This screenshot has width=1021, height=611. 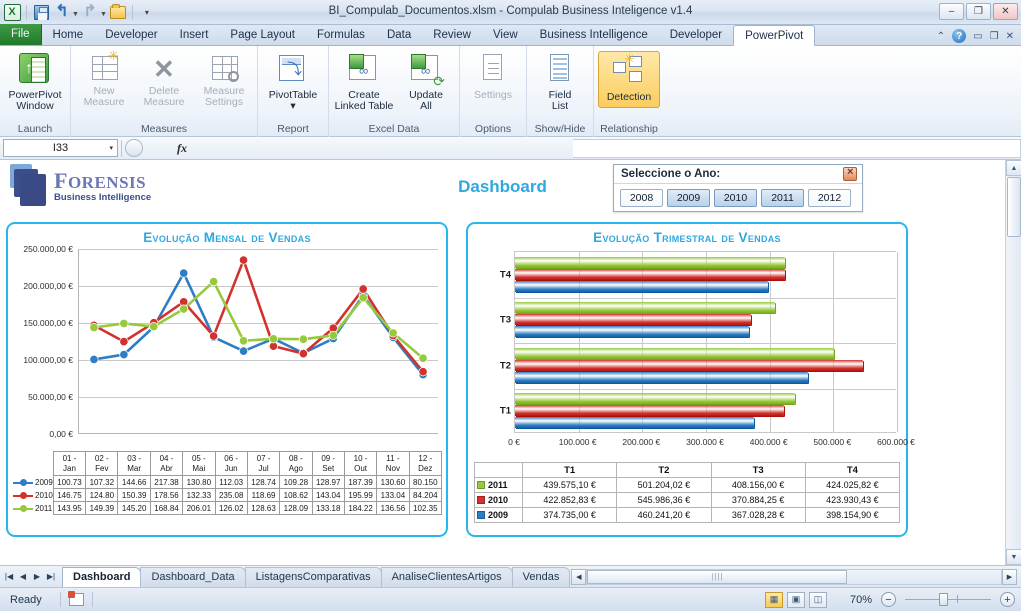 I want to click on zoom-slider, so click(x=948, y=599).